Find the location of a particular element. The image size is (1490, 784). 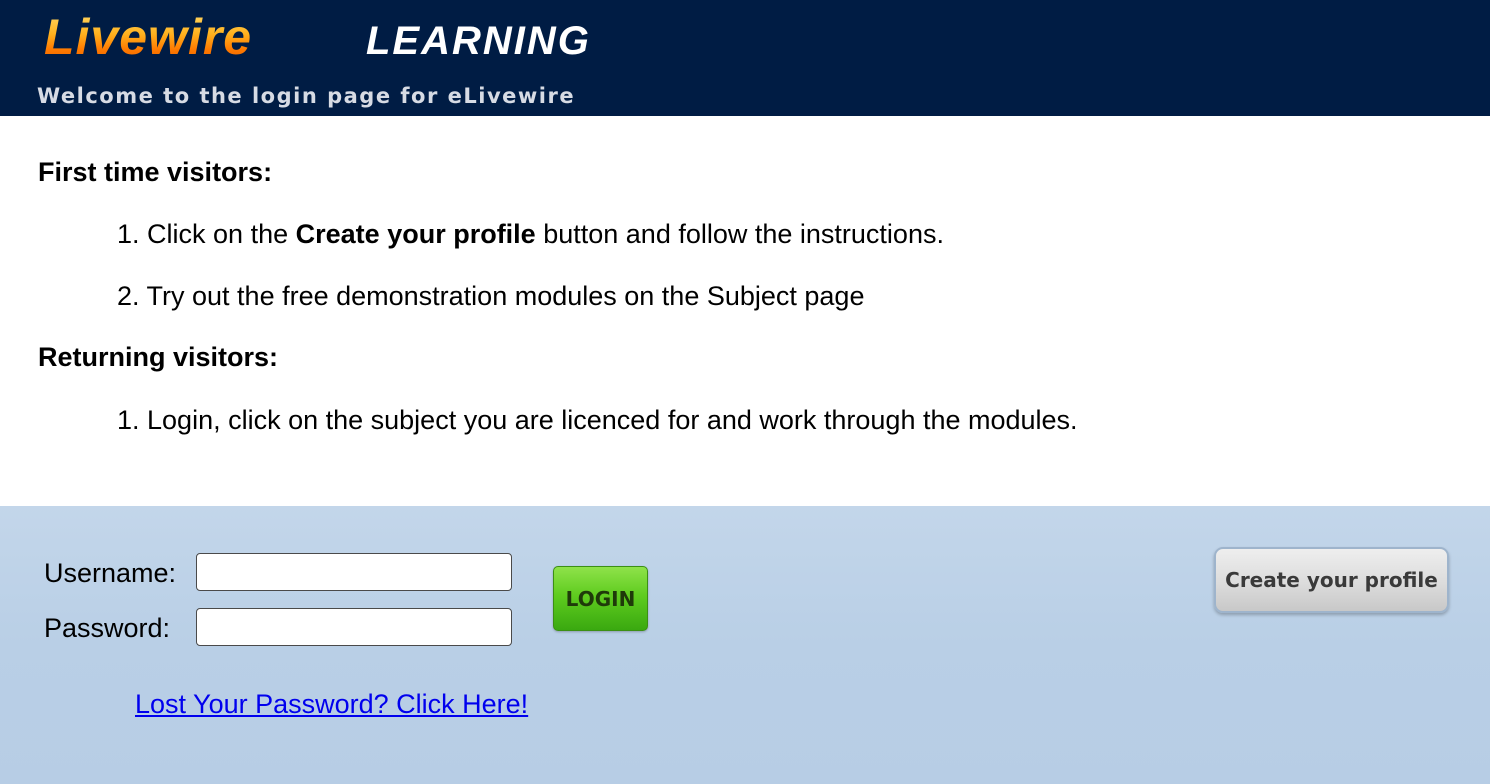

first-time-visitors-heading: First time visitors: is located at coordinates (155, 172).